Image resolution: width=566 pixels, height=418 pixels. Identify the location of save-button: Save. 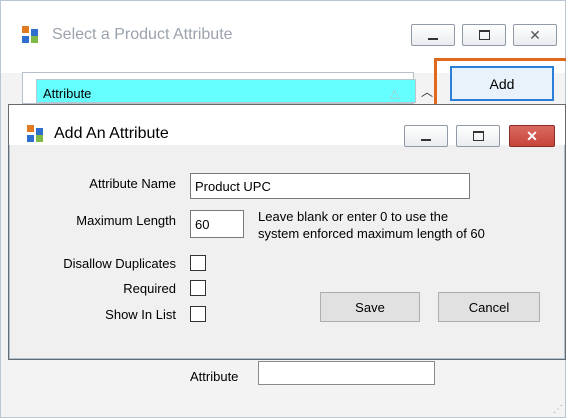
(370, 307).